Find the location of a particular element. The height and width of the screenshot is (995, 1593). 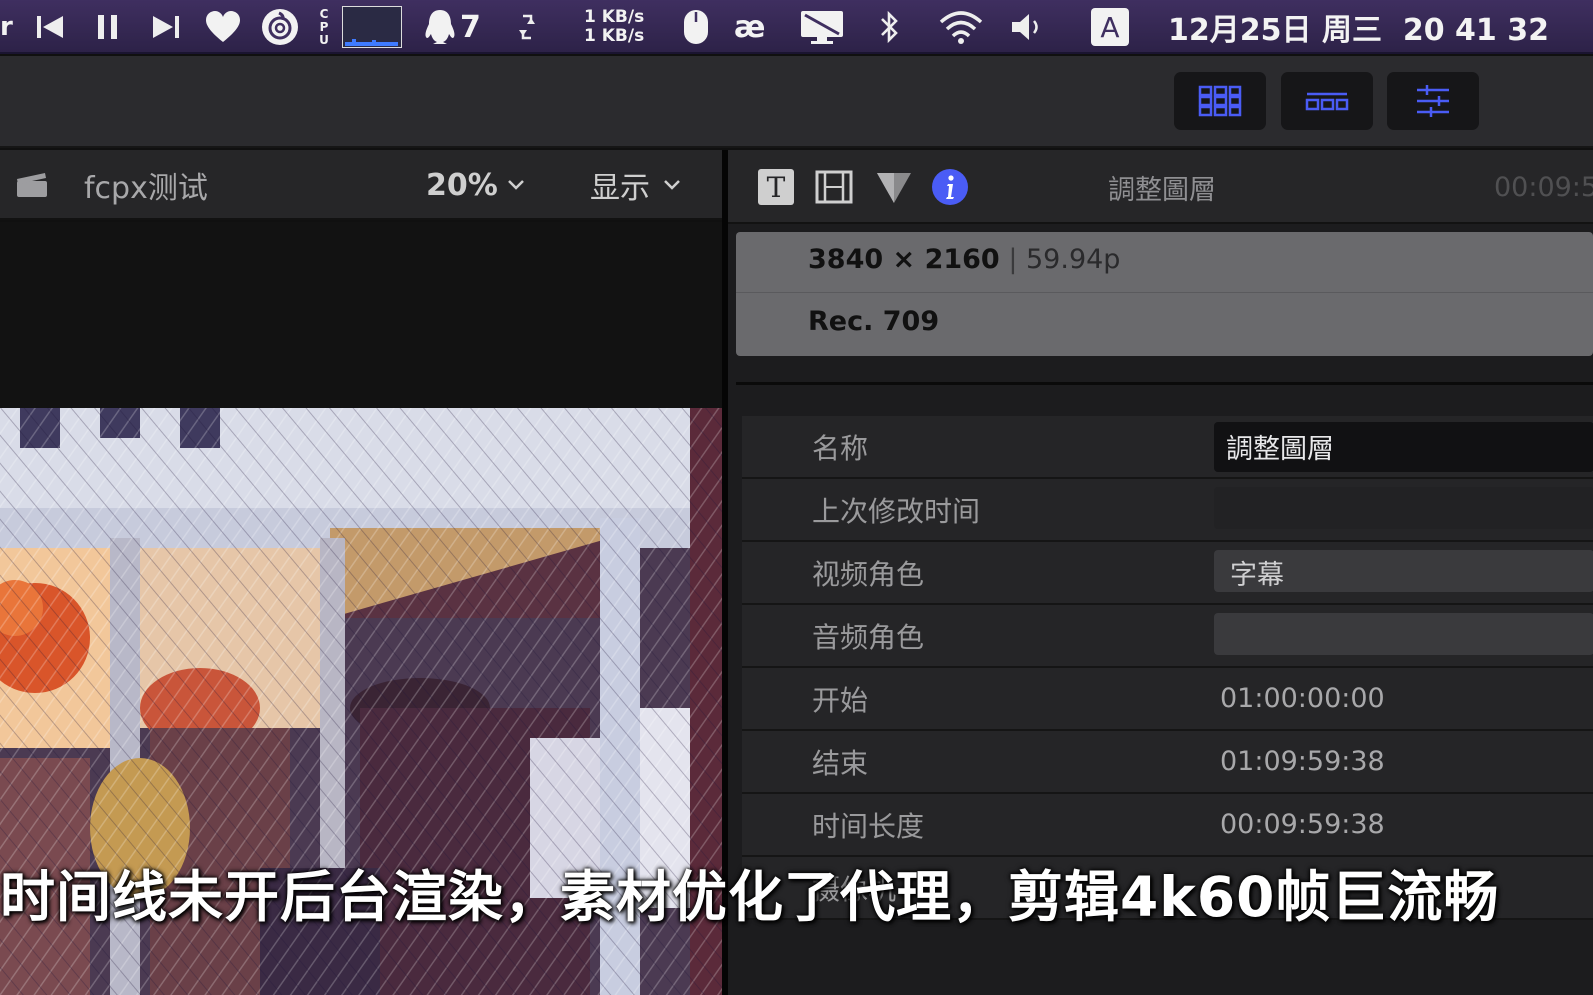

prop-label: 音频角色 is located at coordinates (868, 637).